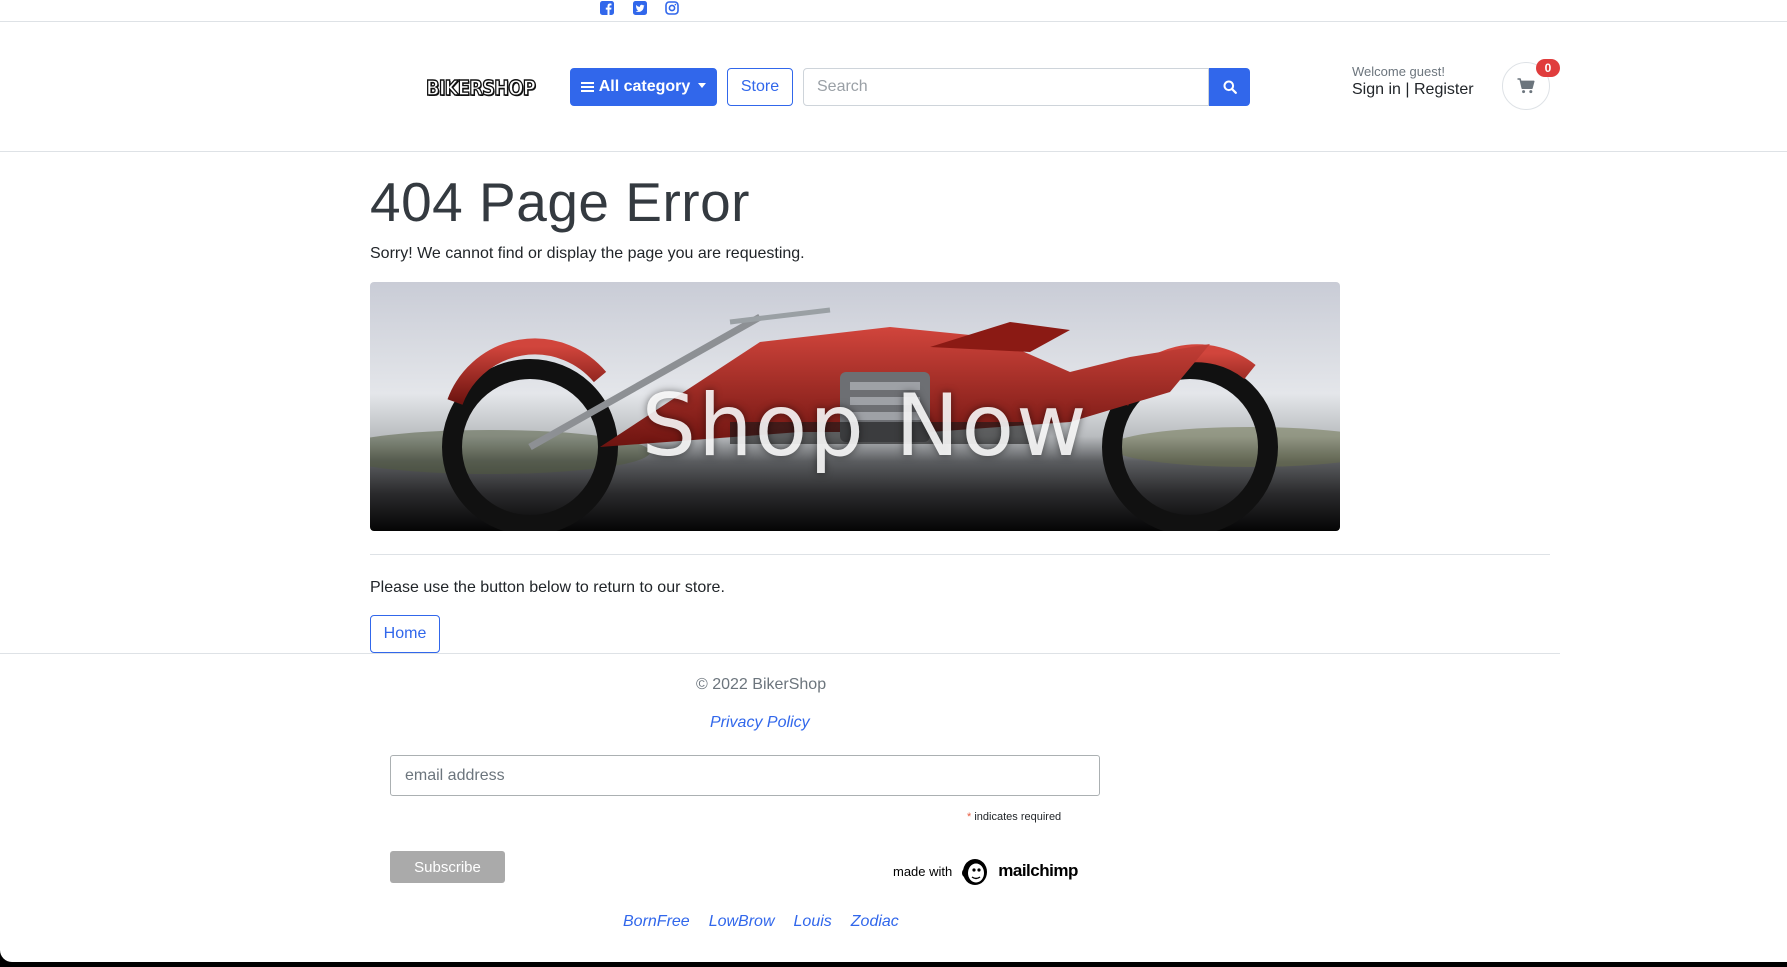 This screenshot has height=967, width=1787. I want to click on brand-link-bornfree: BornFree, so click(656, 922).